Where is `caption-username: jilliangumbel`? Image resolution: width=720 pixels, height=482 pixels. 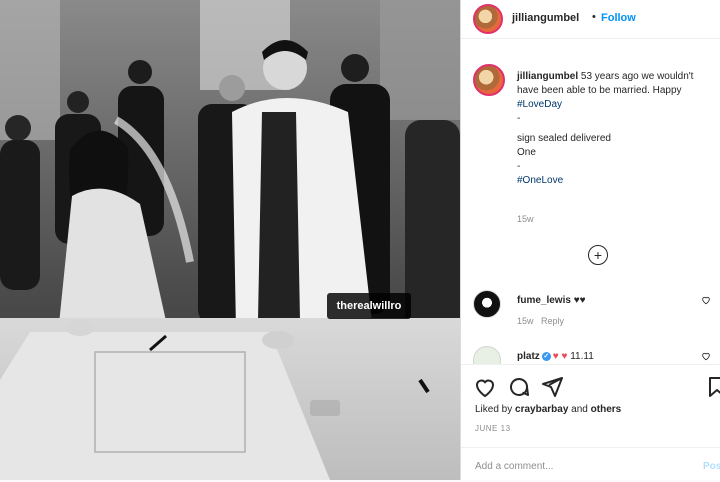
caption-username: jilliangumbel is located at coordinates (547, 76).